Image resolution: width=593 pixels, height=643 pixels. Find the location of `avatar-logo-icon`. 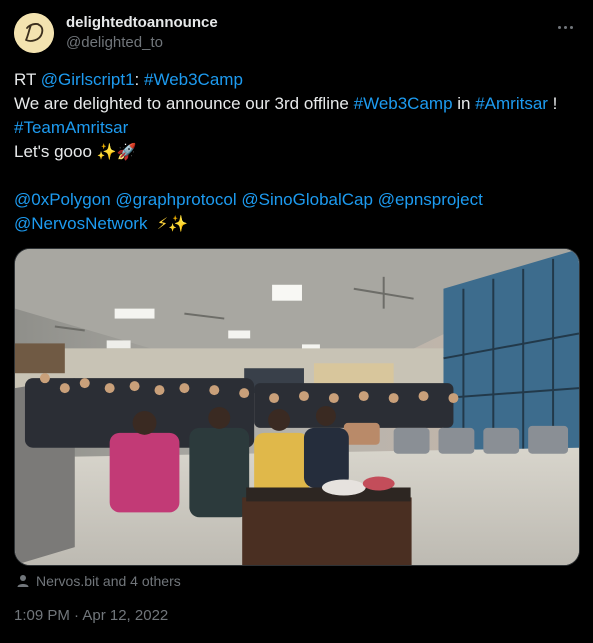

avatar-logo-icon is located at coordinates (34, 33).